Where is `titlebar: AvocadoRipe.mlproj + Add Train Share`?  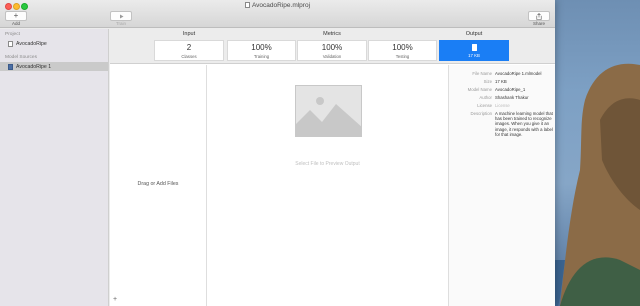 titlebar: AvocadoRipe.mlproj + Add Train Share is located at coordinates (277, 14).